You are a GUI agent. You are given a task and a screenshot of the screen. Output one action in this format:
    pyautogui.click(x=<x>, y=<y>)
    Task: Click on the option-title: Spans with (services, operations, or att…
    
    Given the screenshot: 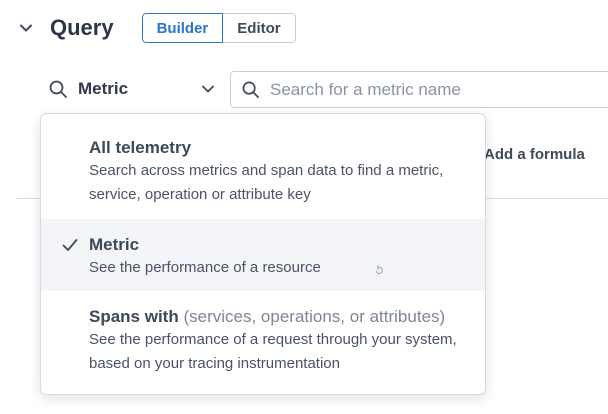 What is the action you would take?
    pyautogui.click(x=267, y=317)
    